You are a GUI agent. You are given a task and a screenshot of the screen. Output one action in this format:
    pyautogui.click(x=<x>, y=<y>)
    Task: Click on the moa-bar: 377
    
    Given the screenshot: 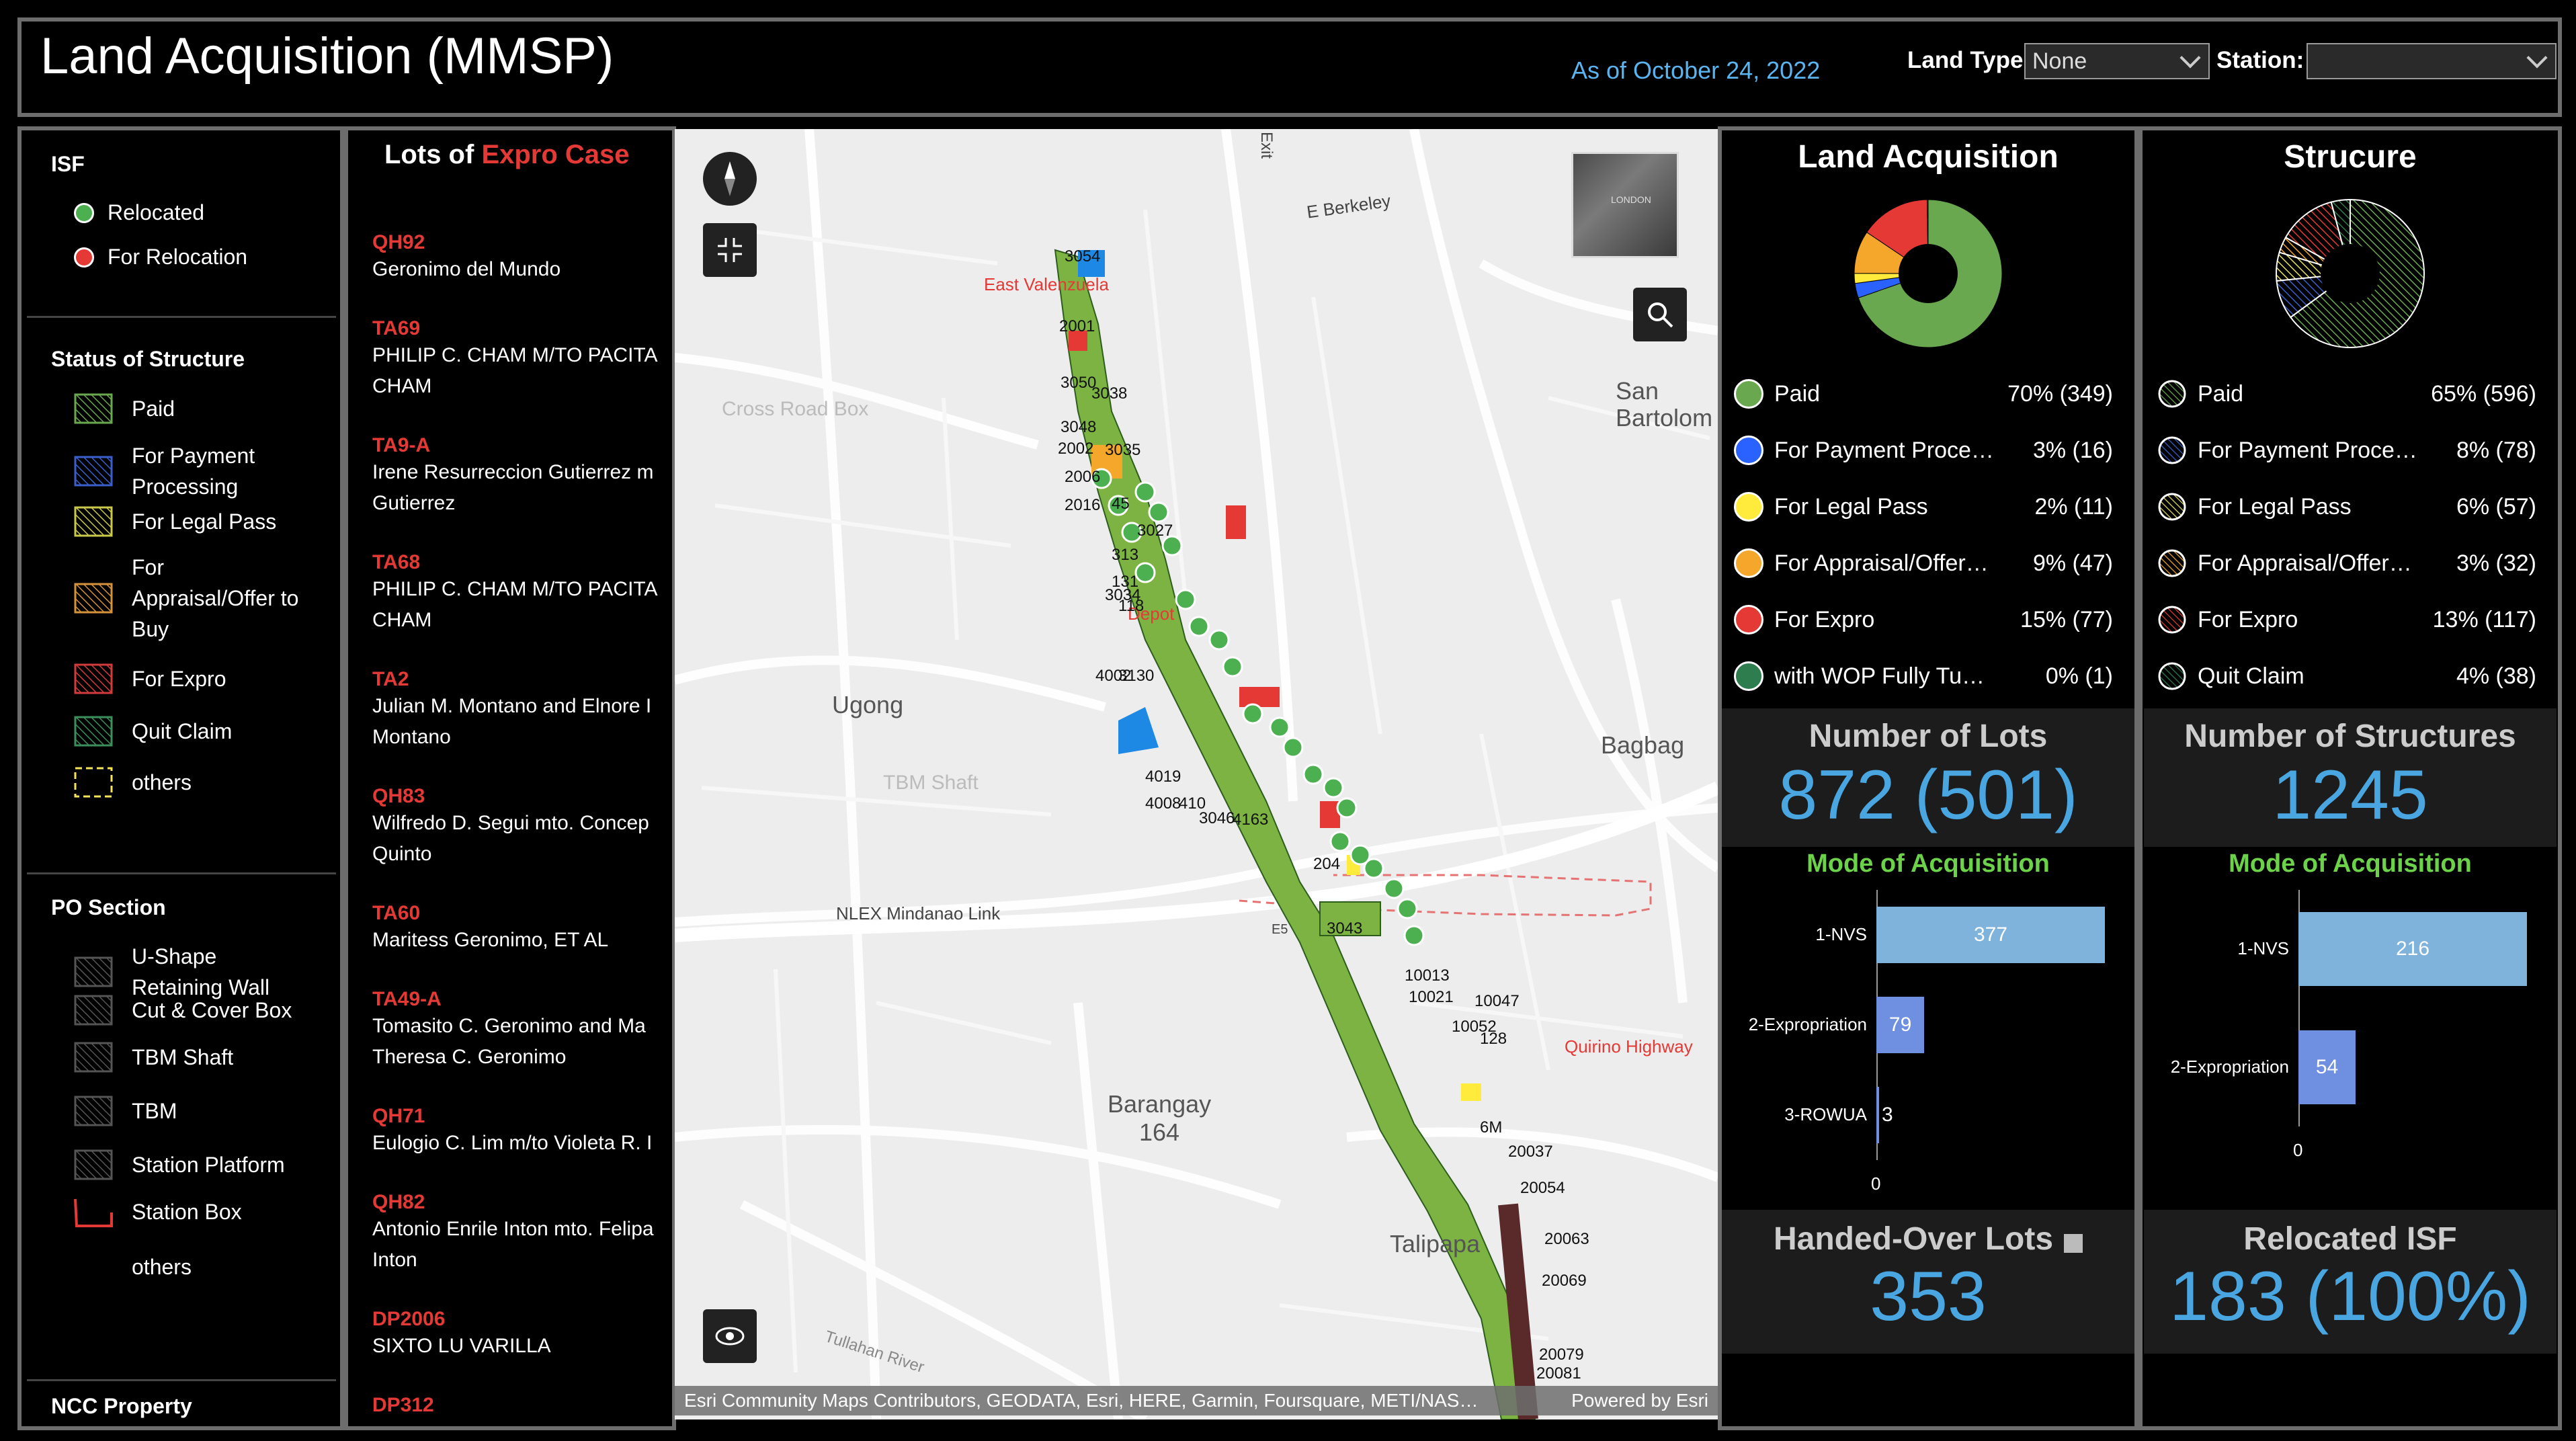 What is the action you would take?
    pyautogui.click(x=1990, y=935)
    